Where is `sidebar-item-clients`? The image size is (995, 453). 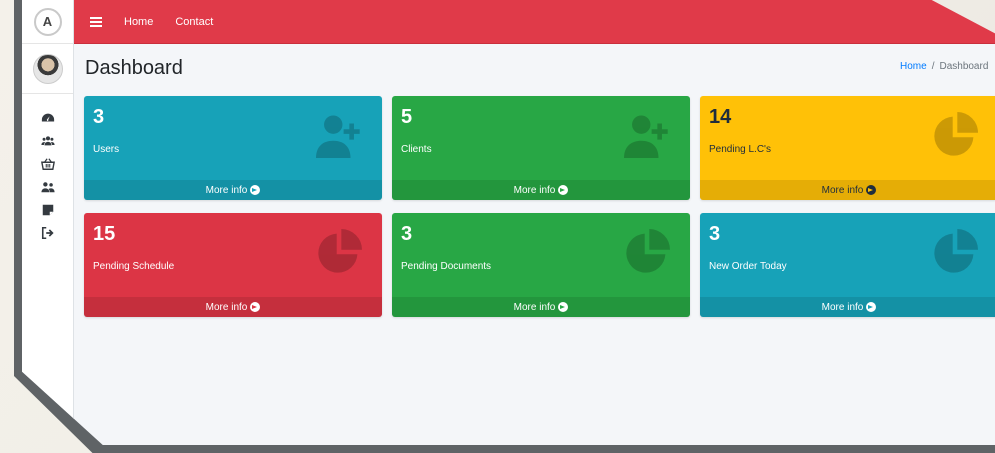
sidebar-item-clients is located at coordinates (48, 186).